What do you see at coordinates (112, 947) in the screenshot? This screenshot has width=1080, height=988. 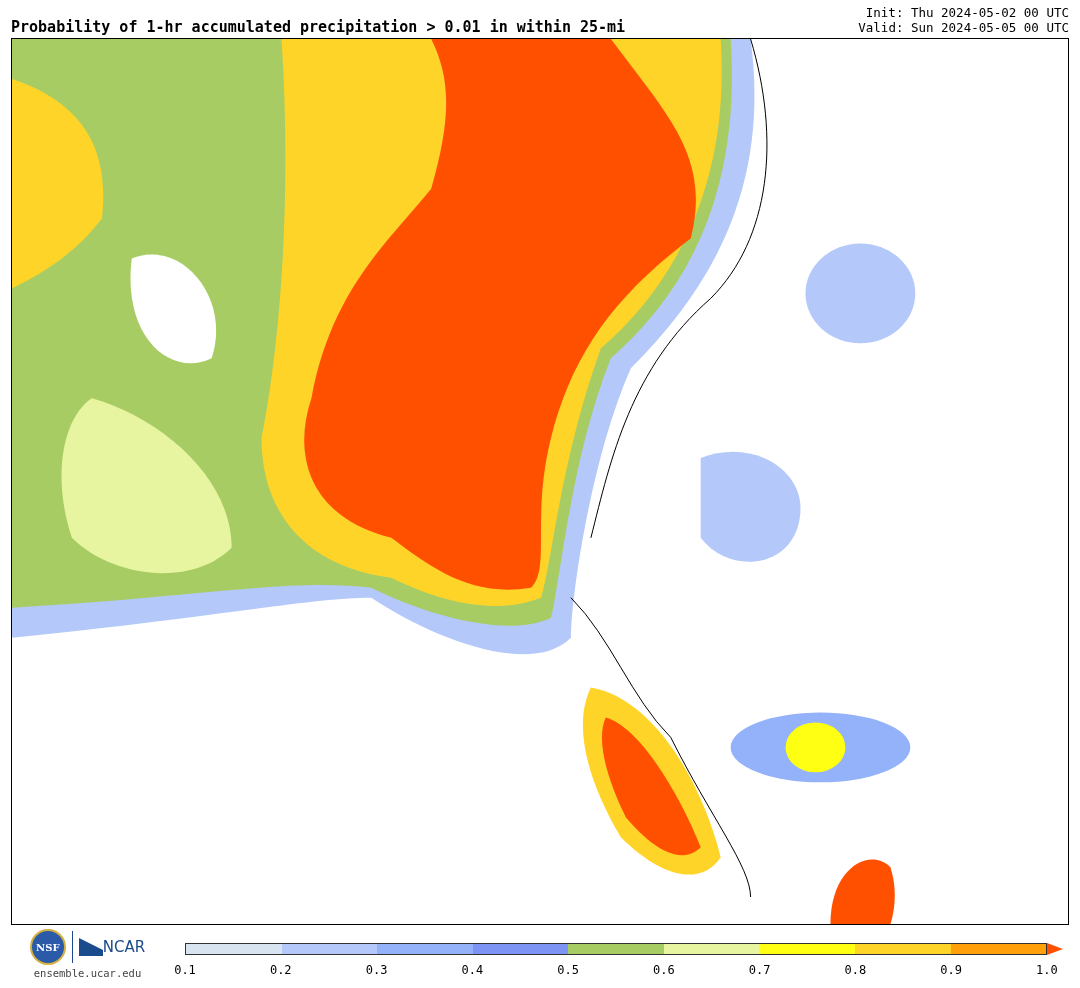 I see `ncar-logo: NCAR` at bounding box center [112, 947].